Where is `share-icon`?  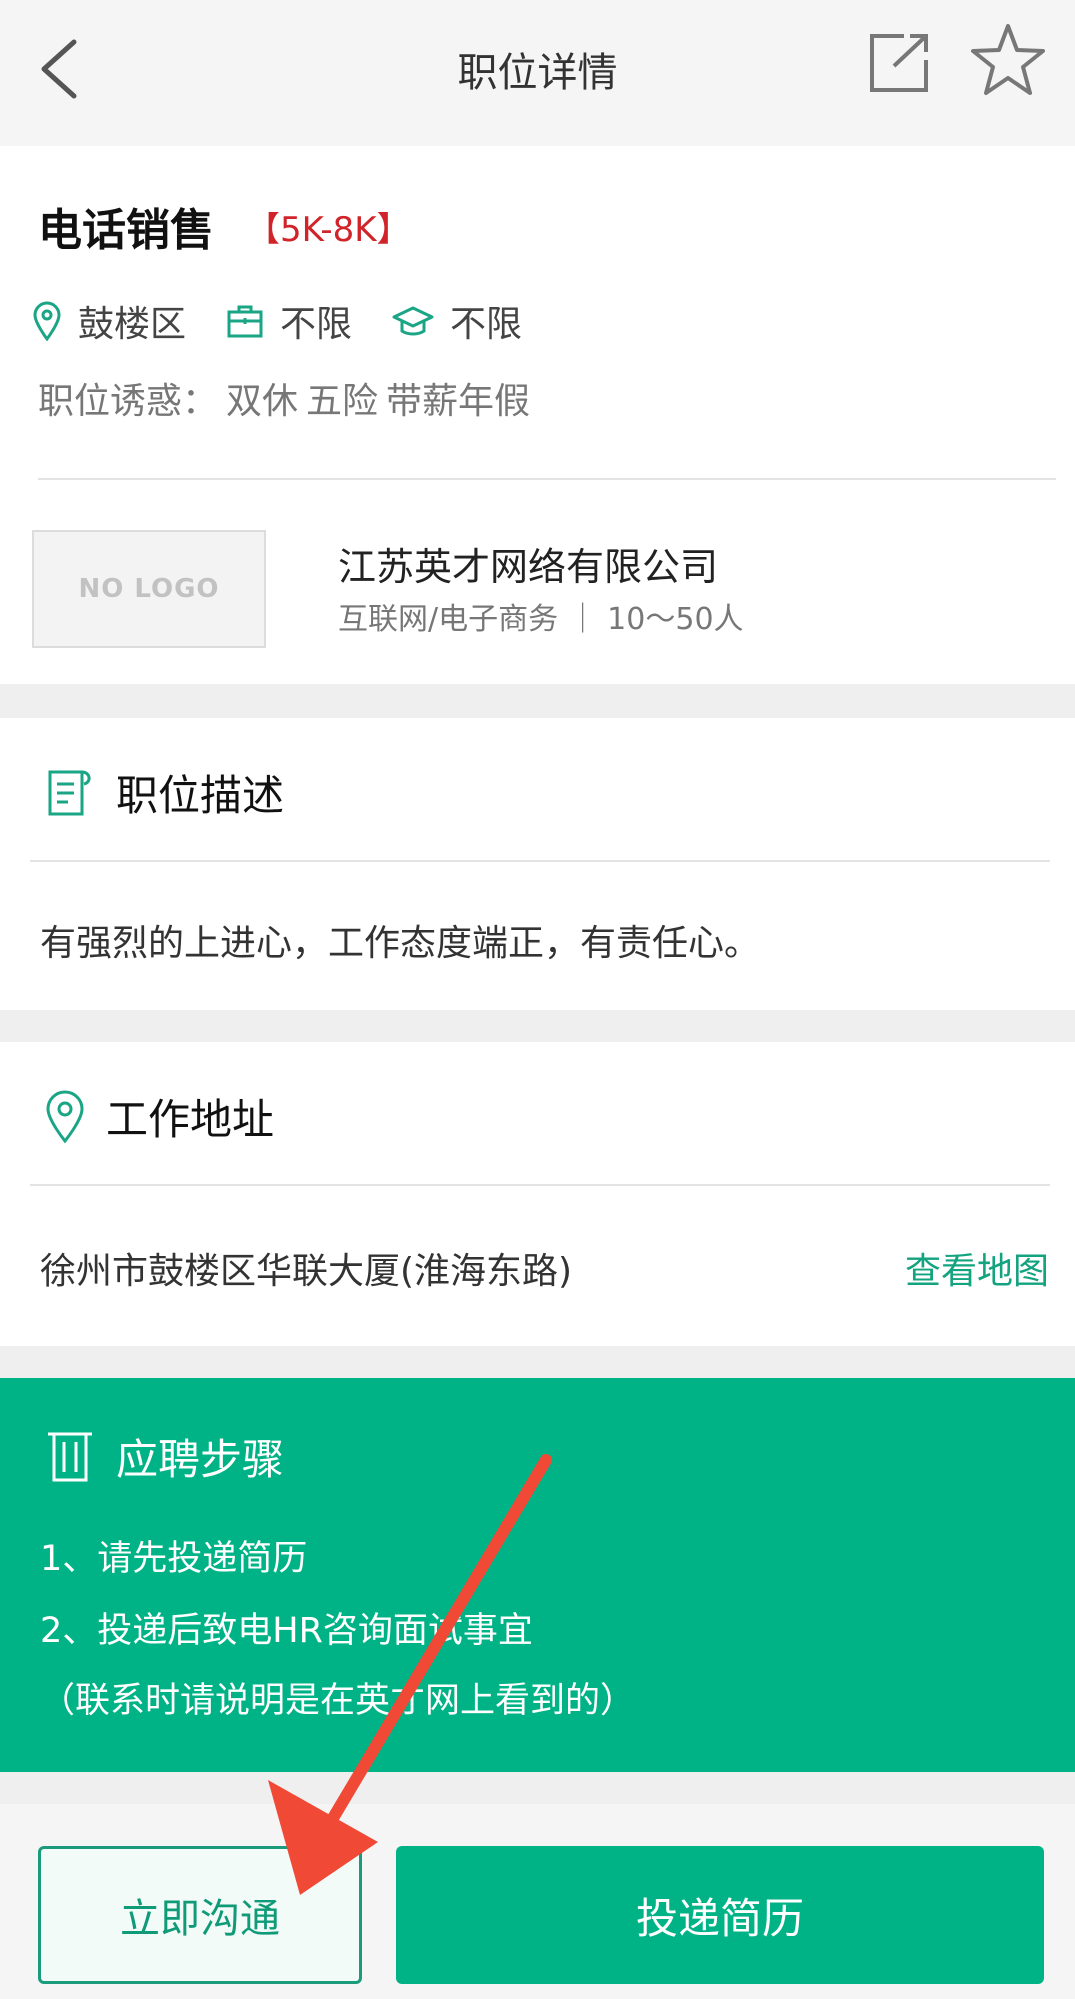
share-icon is located at coordinates (900, 62).